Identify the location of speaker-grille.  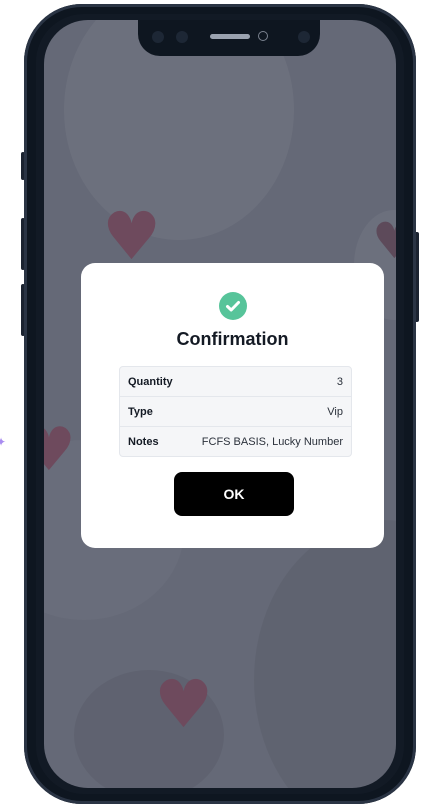
(230, 36).